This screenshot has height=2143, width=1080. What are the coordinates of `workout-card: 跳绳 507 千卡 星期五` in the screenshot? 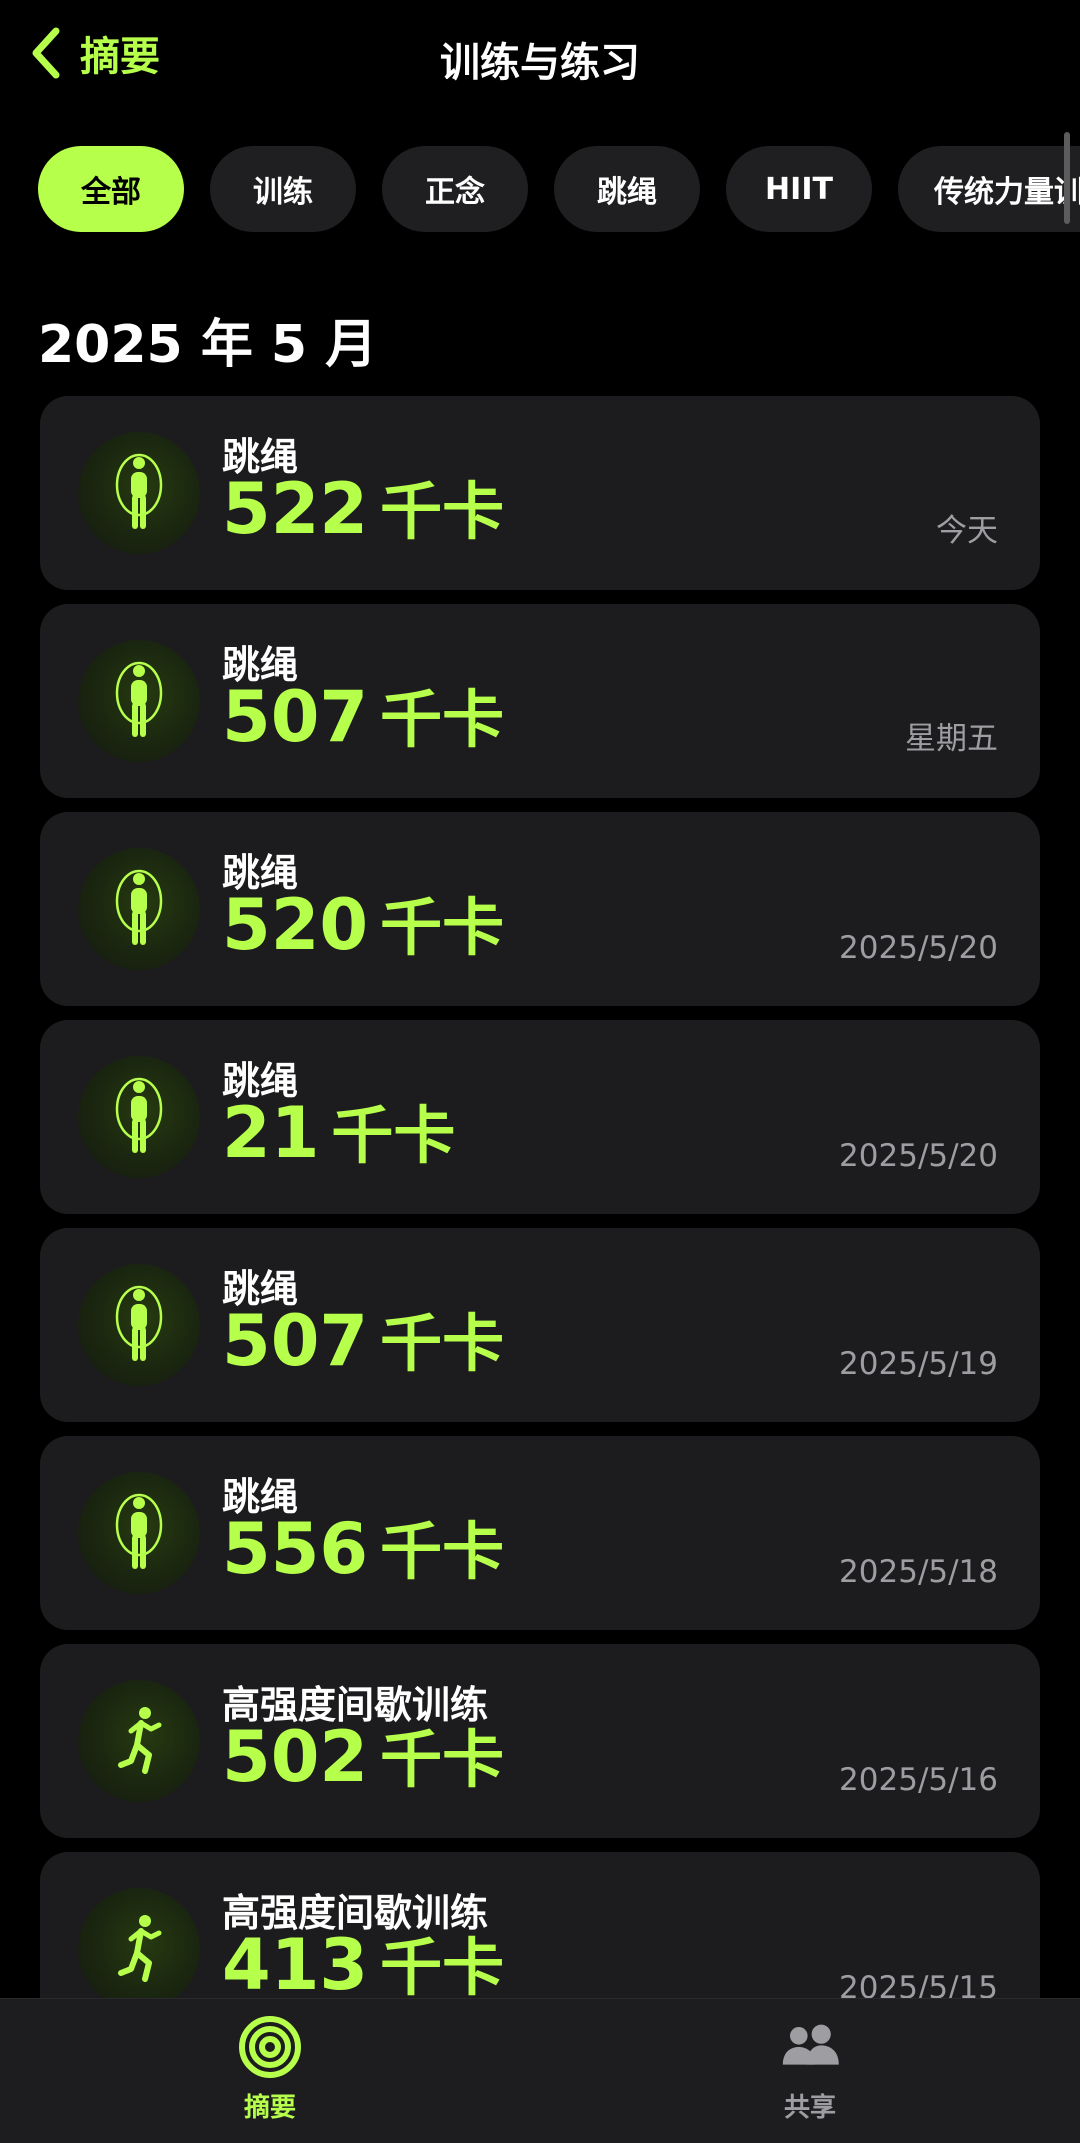 It's located at (540, 701).